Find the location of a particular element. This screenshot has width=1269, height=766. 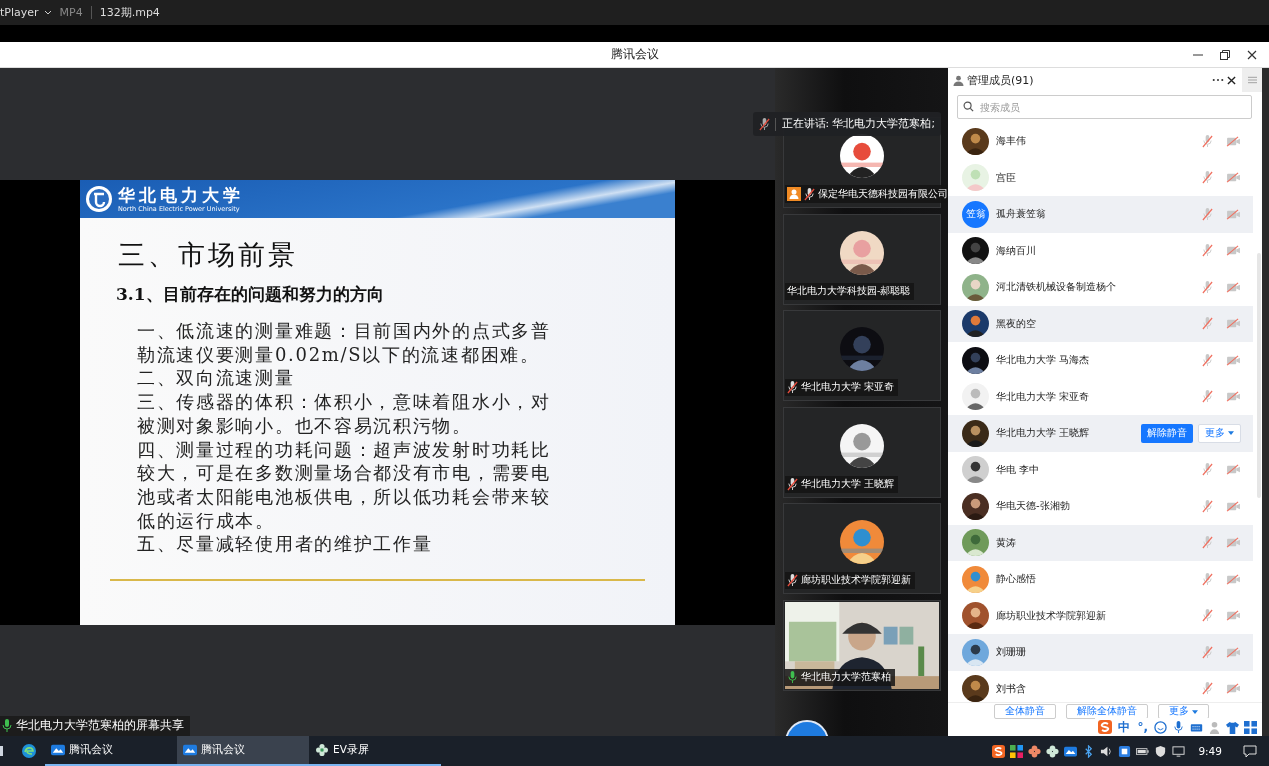

share-text: 华北电力大学范寒柏的屏幕共享 is located at coordinates (100, 725).